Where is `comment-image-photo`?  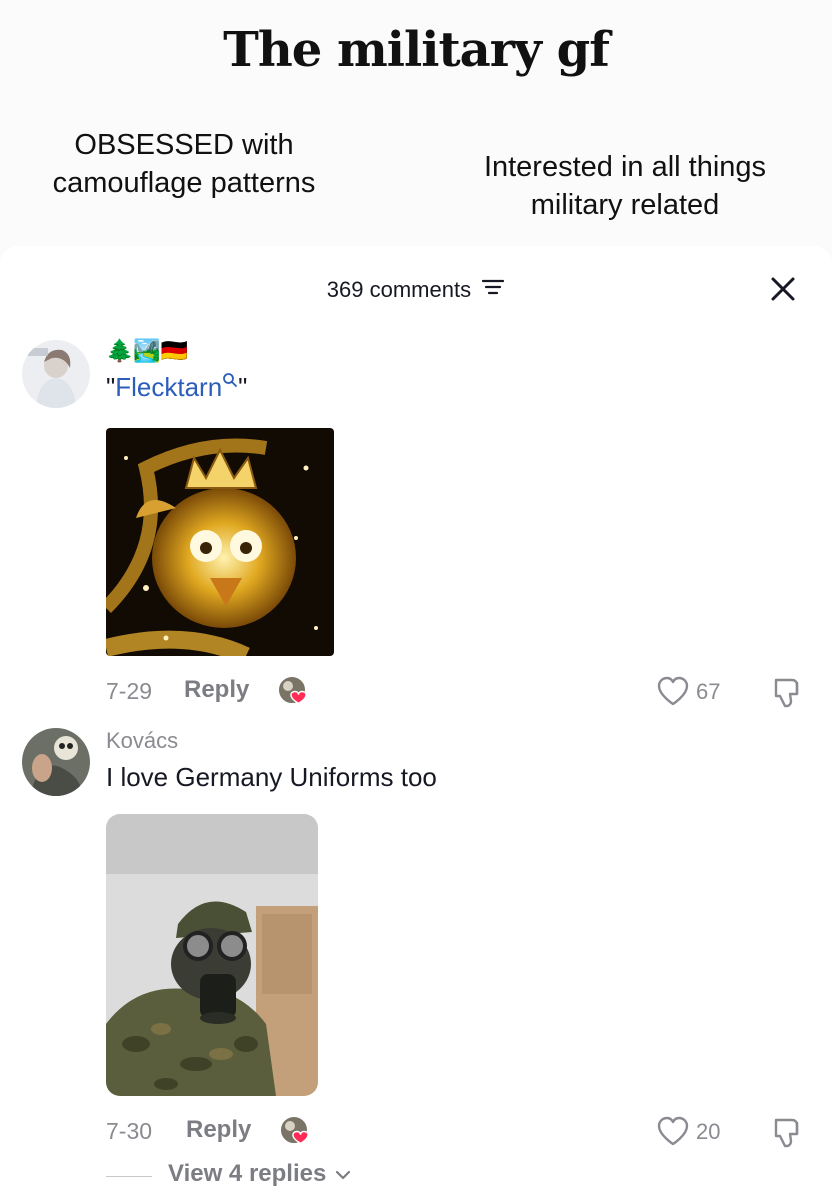 comment-image-photo is located at coordinates (212, 955).